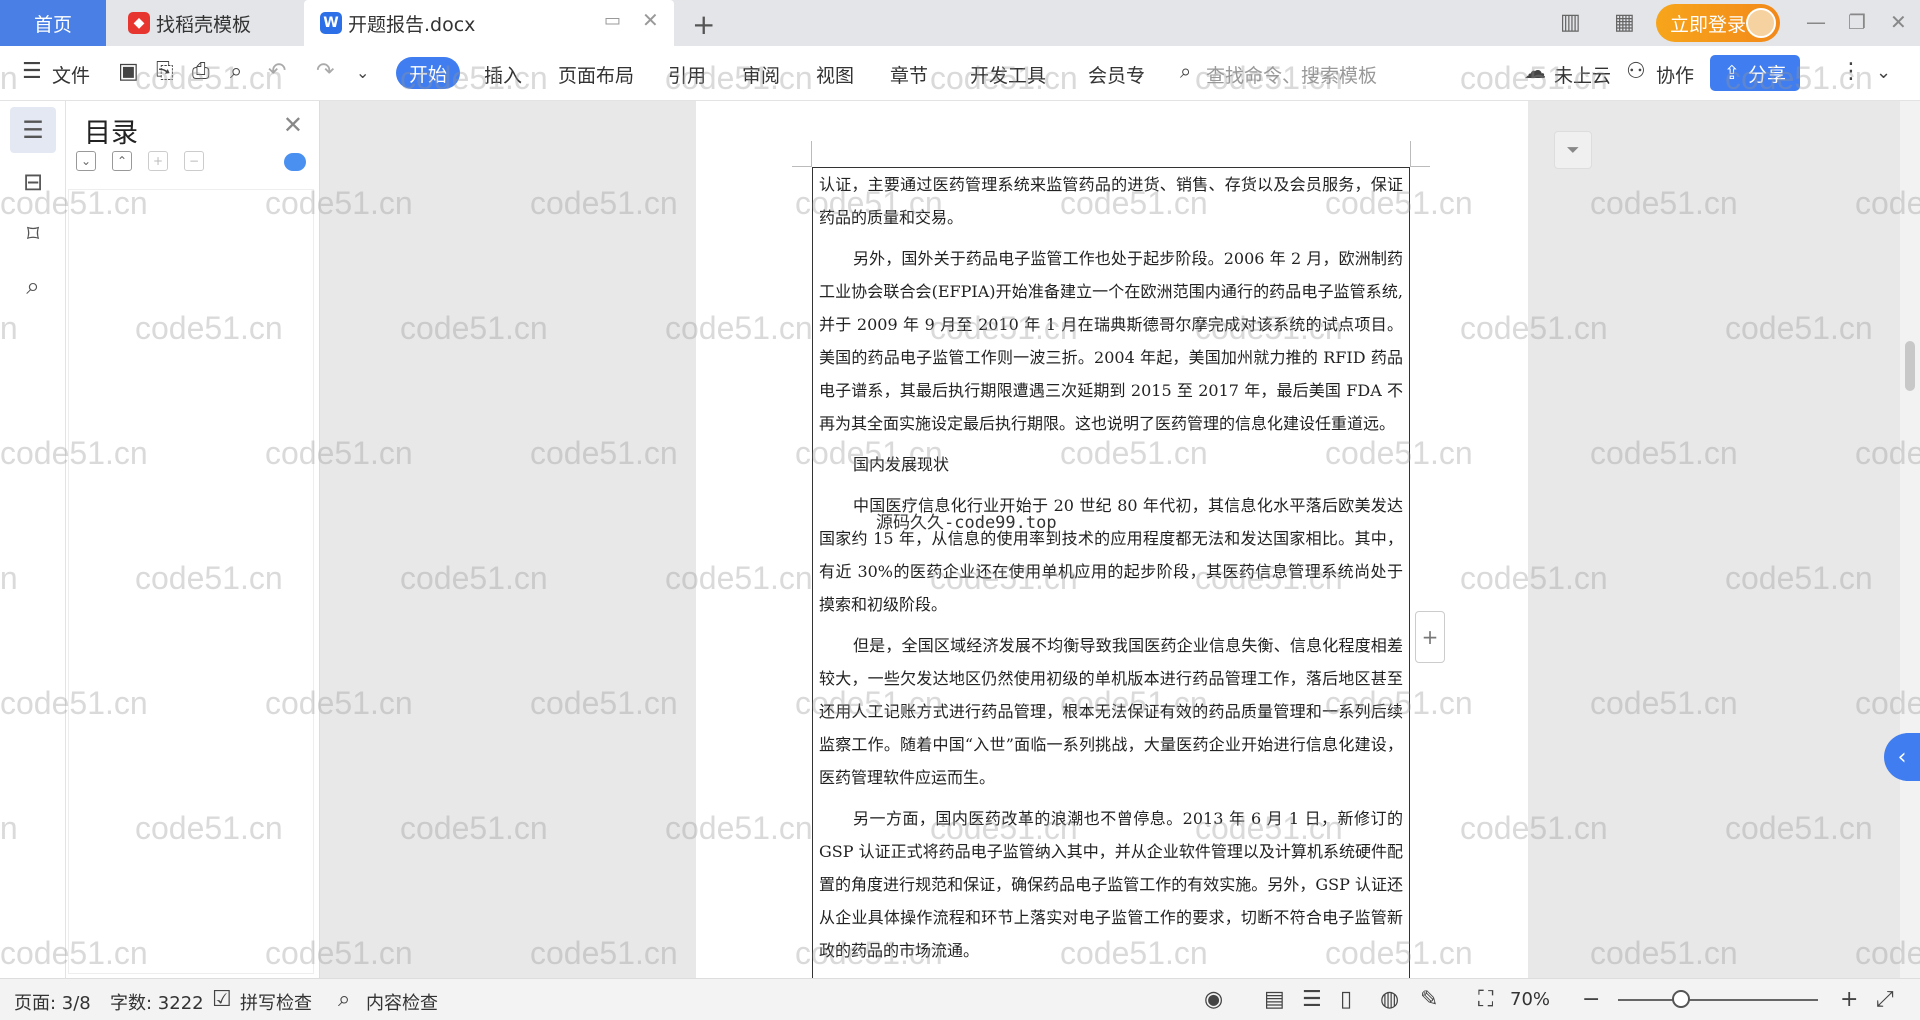 The image size is (1920, 1020). I want to click on zoom-slider-knob, so click(1681, 999).